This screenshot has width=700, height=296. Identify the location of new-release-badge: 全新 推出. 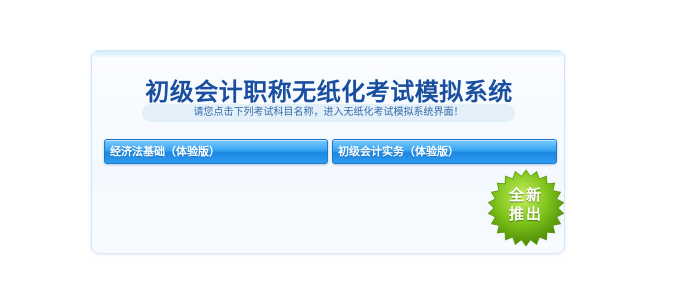
(526, 208).